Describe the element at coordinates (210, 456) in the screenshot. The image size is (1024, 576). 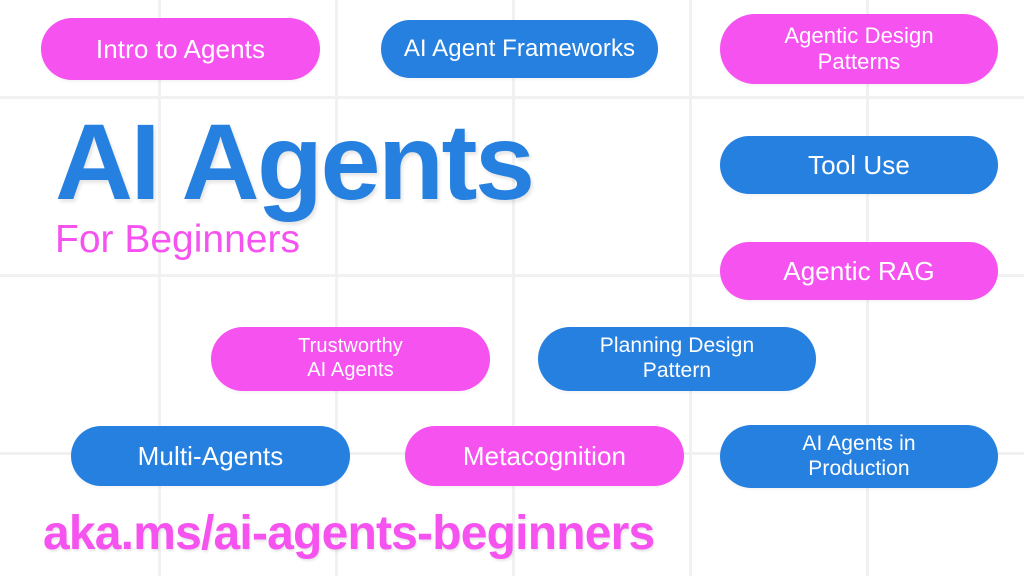
I see `topic-pill: Multi-Agents` at that location.